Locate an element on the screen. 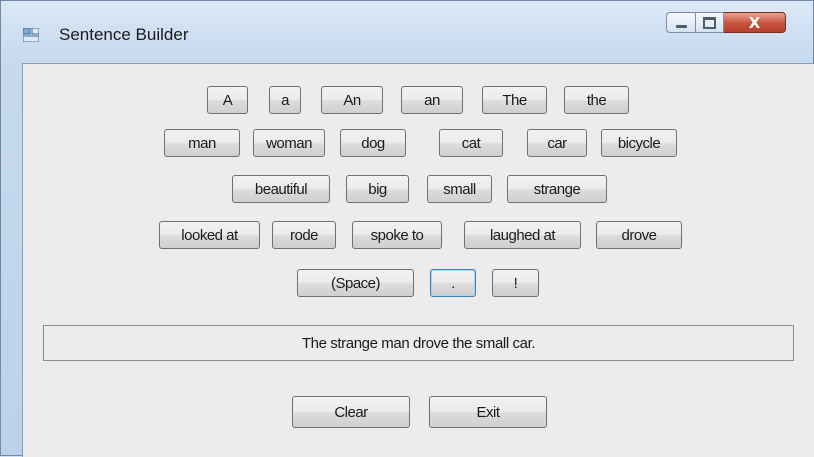  word-button-drove: drove is located at coordinates (639, 235).